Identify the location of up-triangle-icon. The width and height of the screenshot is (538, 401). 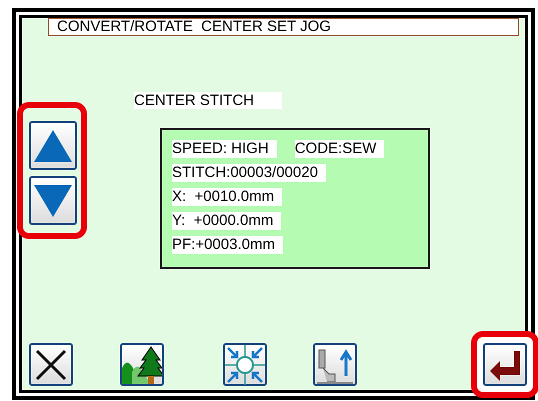
(53, 145).